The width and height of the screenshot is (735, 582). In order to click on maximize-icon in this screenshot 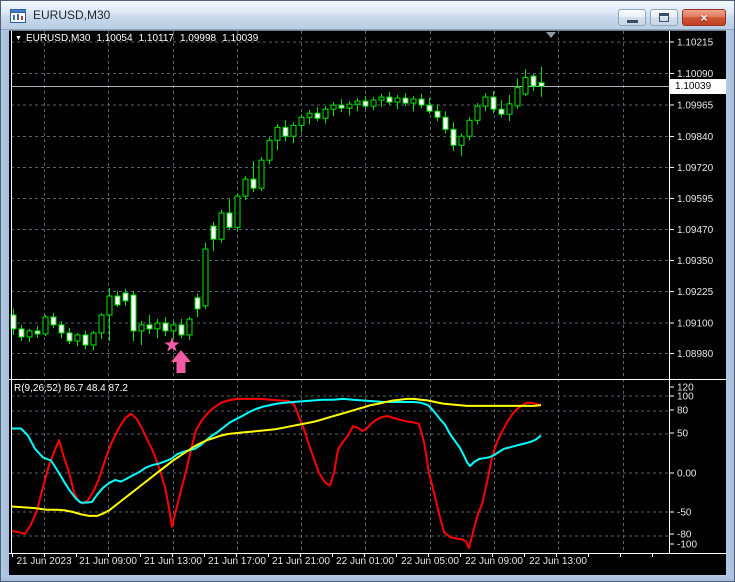, I will do `click(664, 17)`.